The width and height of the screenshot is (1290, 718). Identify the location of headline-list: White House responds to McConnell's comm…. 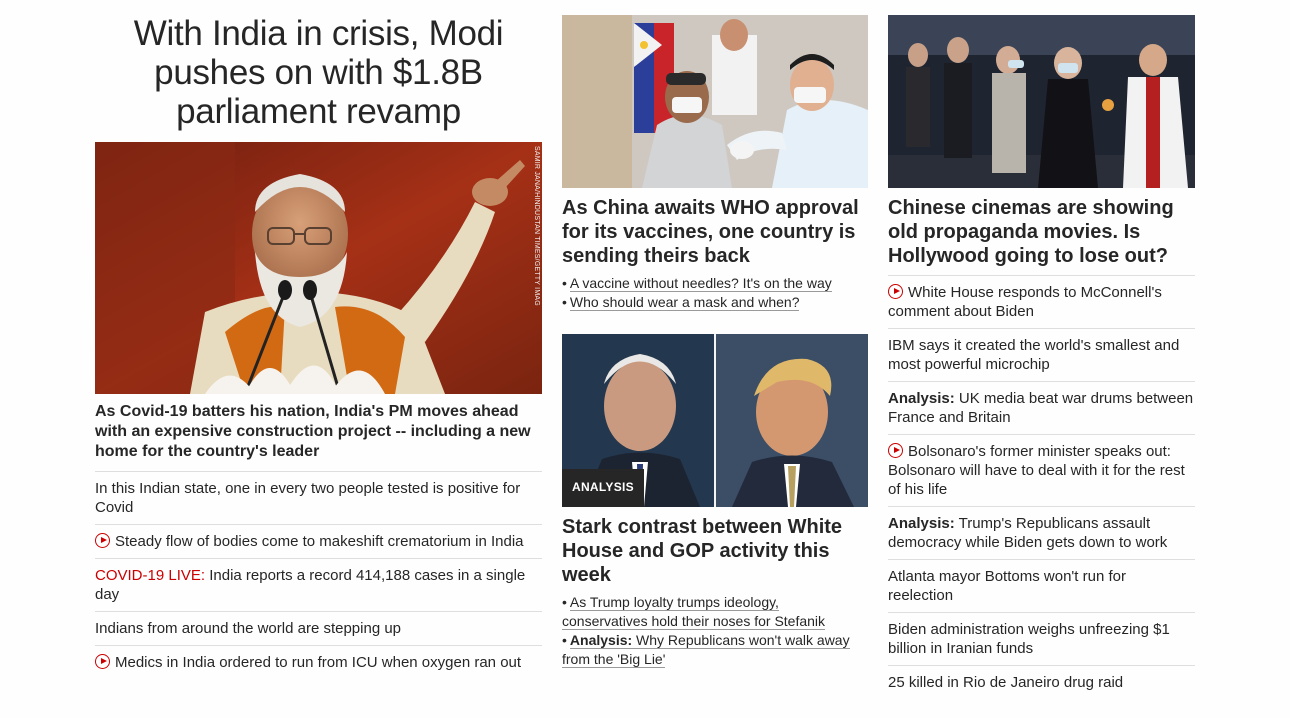
(1041, 487).